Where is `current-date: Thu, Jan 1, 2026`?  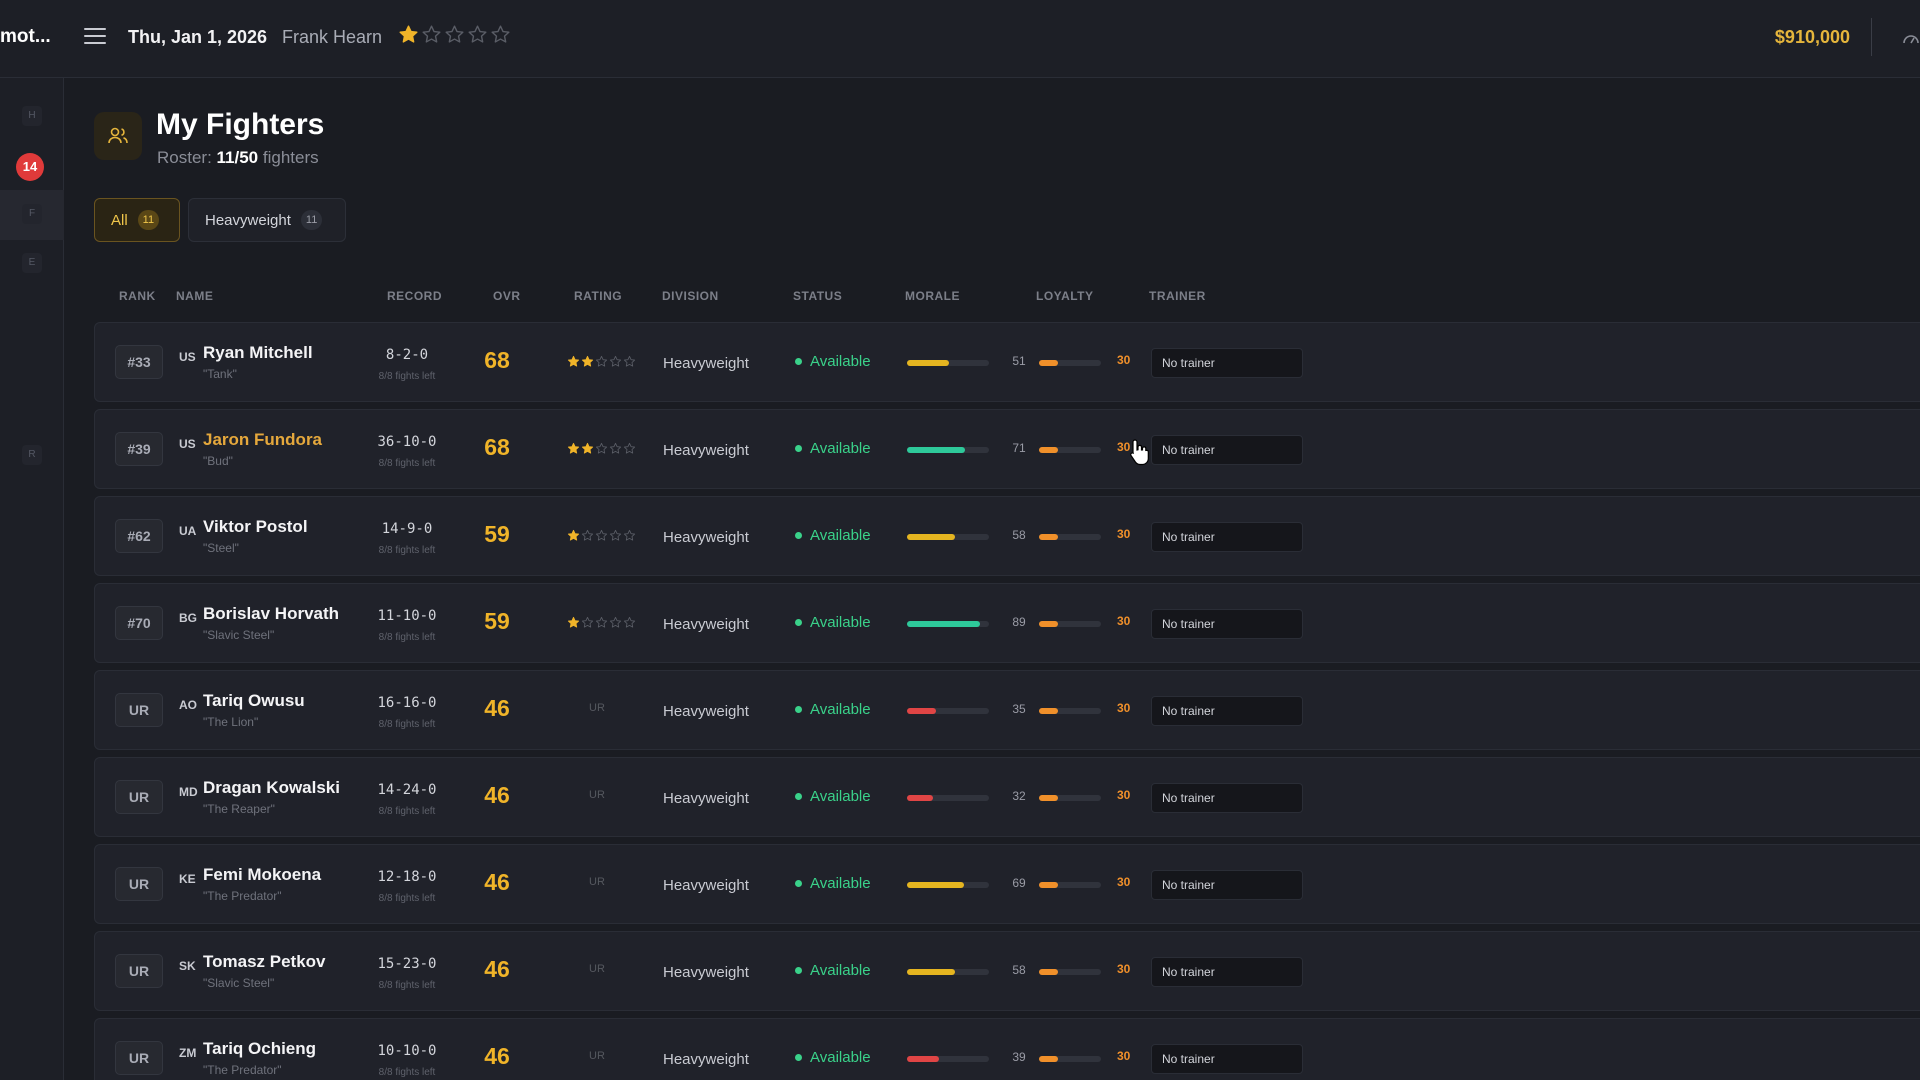
current-date: Thu, Jan 1, 2026 is located at coordinates (198, 37).